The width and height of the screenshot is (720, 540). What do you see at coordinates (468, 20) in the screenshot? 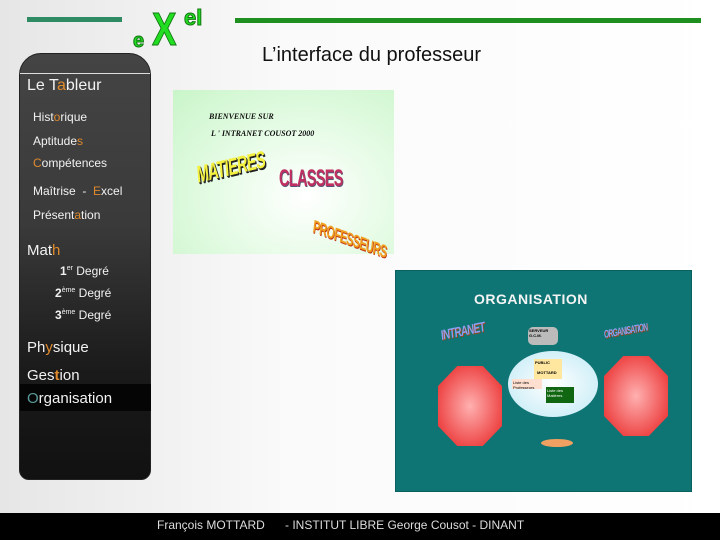
I see `header-line-right` at bounding box center [468, 20].